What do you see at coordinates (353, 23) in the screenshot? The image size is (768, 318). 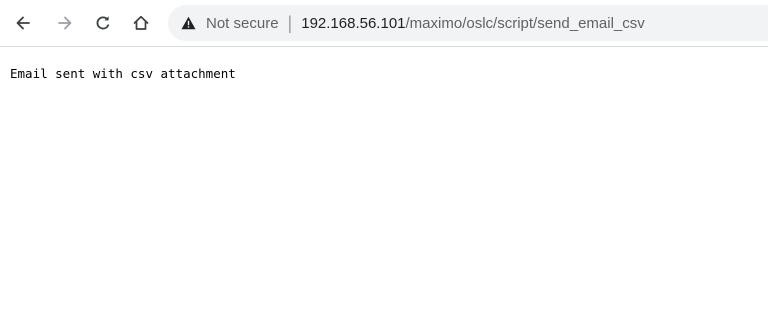 I see `url-host: 192.168.56.101` at bounding box center [353, 23].